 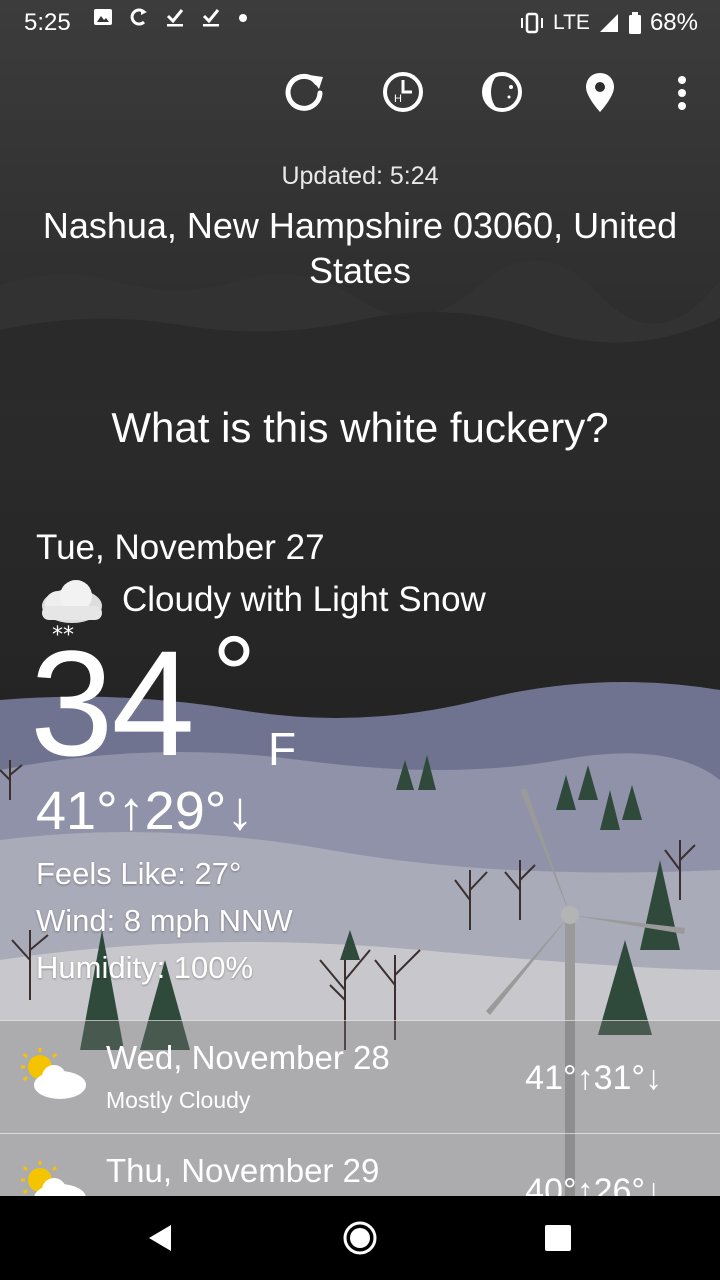 I want to click on home-button, so click(x=360, y=1238).